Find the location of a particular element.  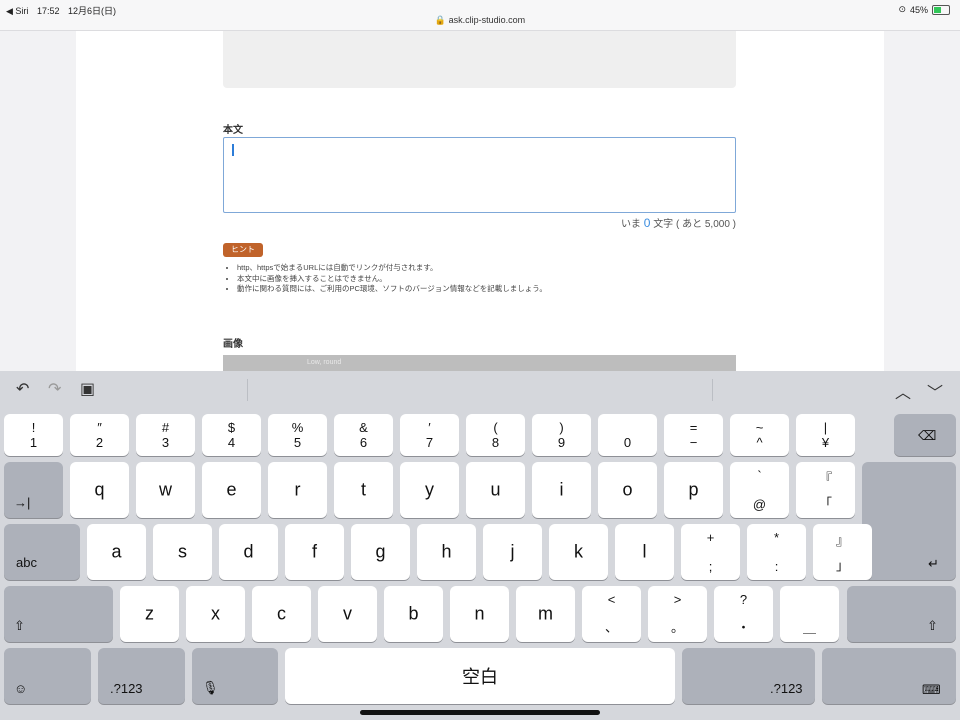

key-h: h is located at coordinates (446, 552).